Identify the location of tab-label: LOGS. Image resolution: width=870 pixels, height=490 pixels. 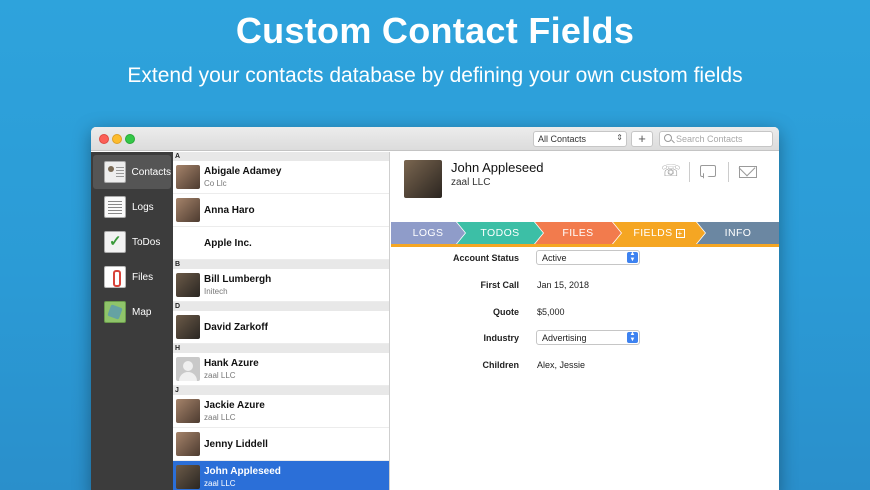
(428, 233).